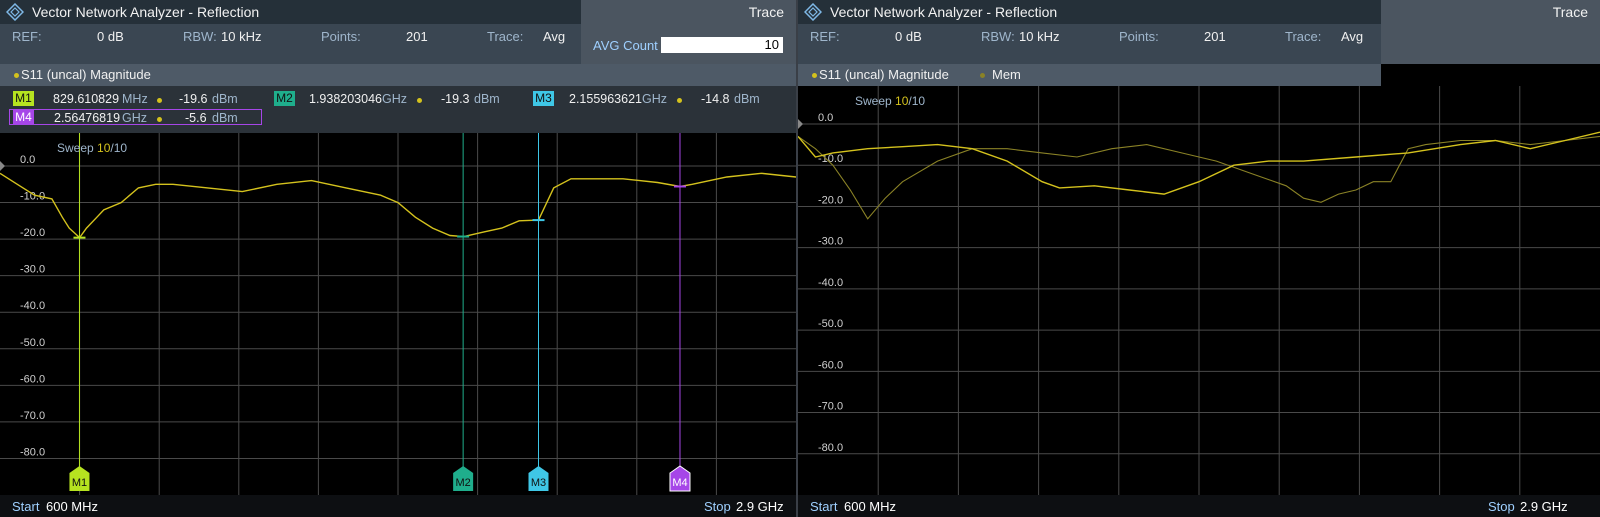  What do you see at coordinates (722, 45) in the screenshot?
I see `avg-count-input: 10` at bounding box center [722, 45].